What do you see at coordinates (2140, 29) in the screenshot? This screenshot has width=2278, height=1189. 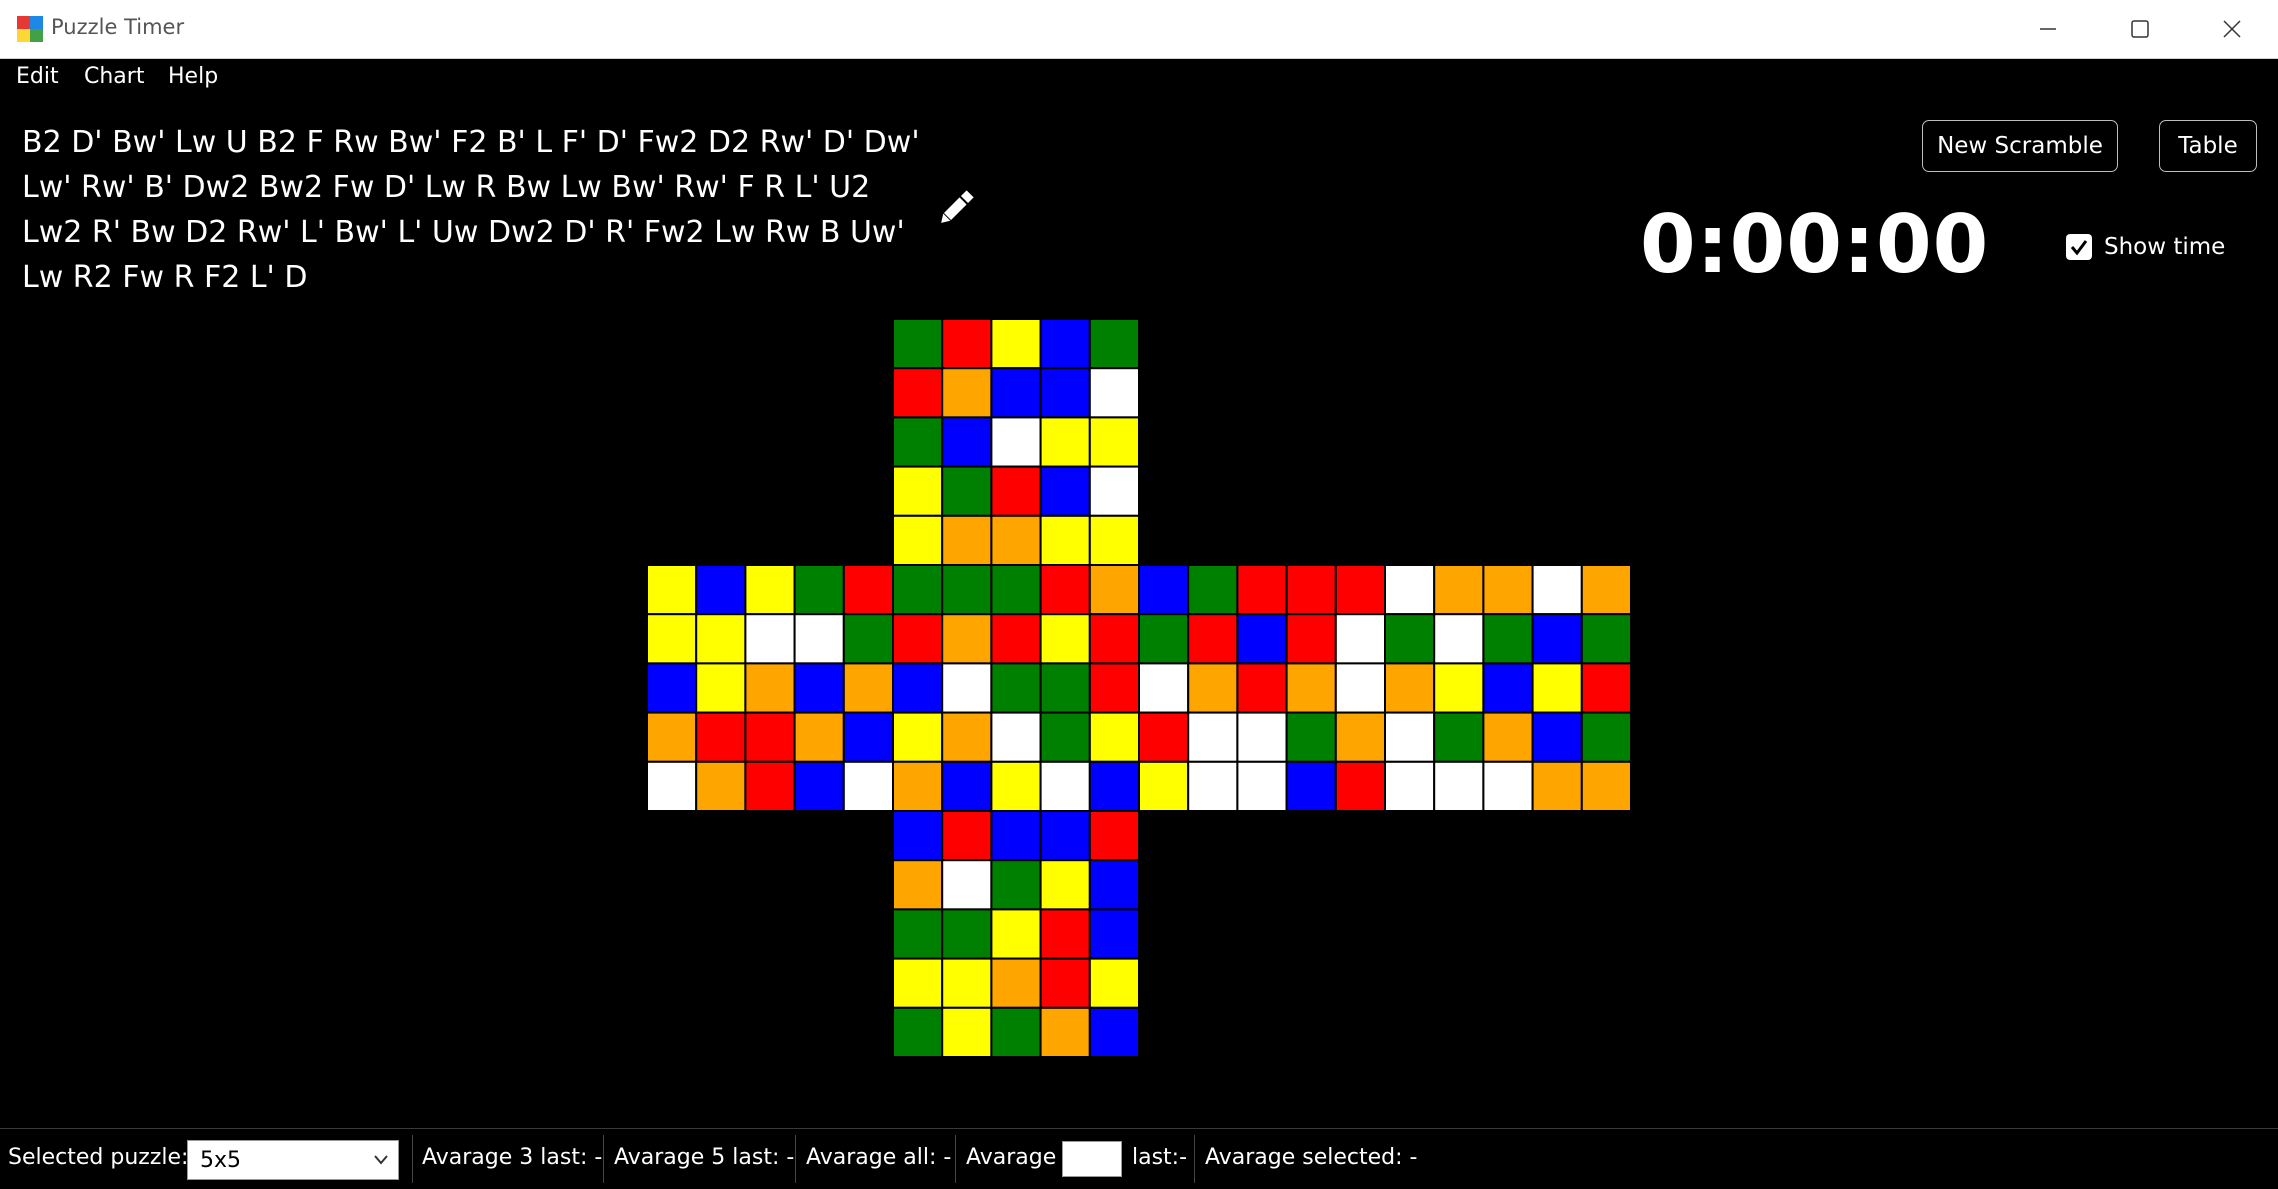 I see `maximize-button` at bounding box center [2140, 29].